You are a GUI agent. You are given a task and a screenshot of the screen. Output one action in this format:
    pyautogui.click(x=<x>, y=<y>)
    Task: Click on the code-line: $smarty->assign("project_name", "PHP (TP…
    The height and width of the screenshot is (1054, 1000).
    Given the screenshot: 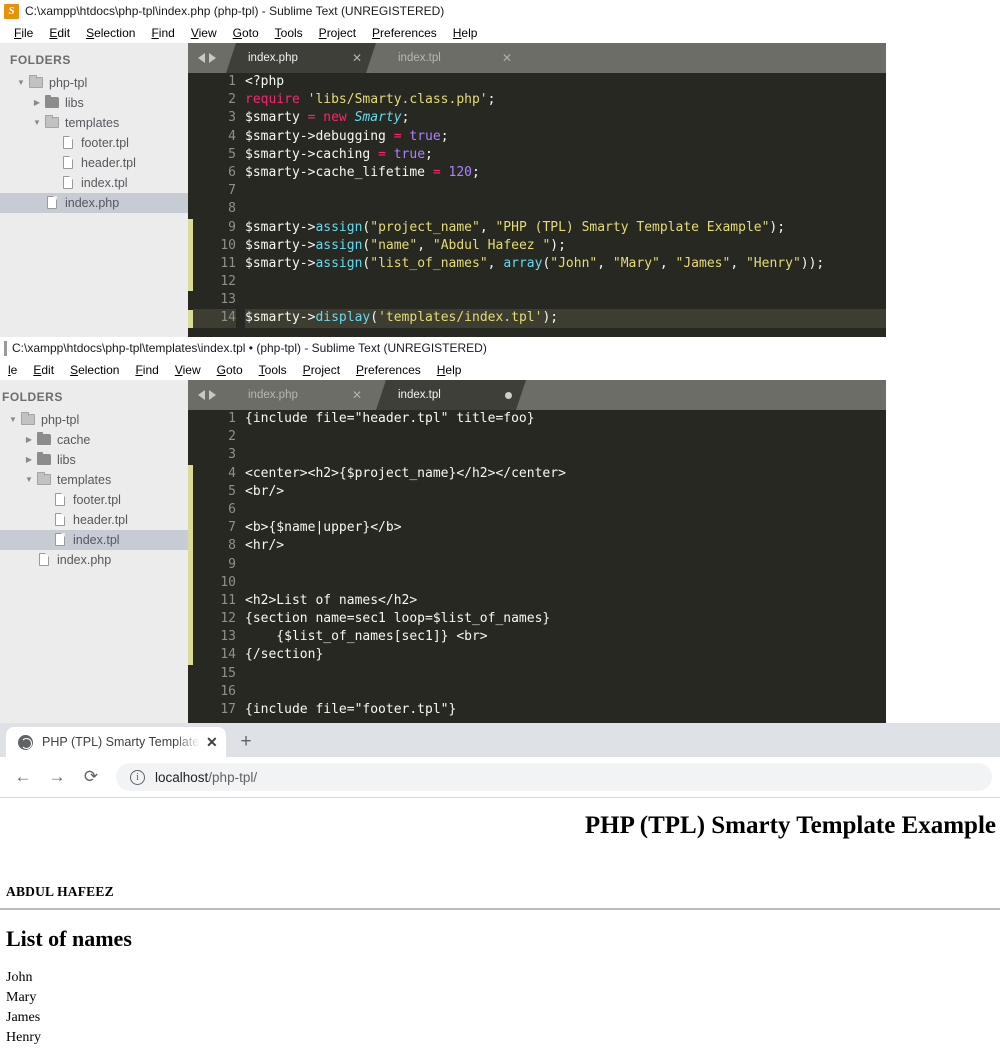 What is the action you would take?
    pyautogui.click(x=565, y=228)
    